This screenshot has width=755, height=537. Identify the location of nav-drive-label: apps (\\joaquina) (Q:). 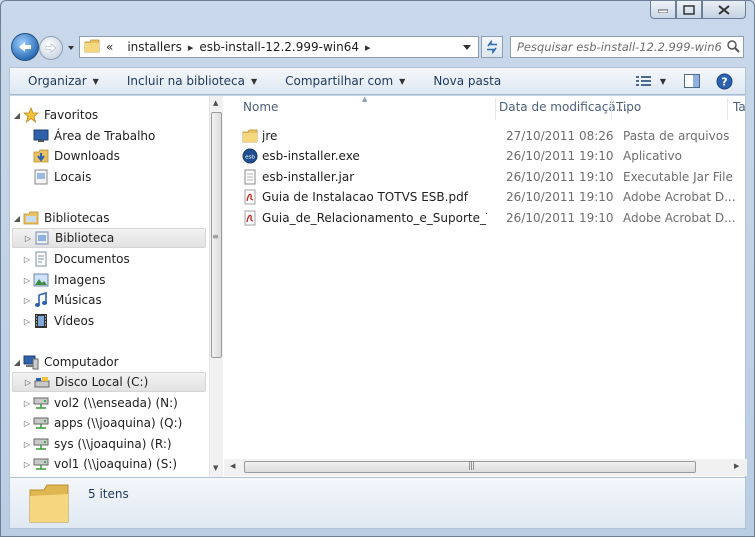
(118, 423).